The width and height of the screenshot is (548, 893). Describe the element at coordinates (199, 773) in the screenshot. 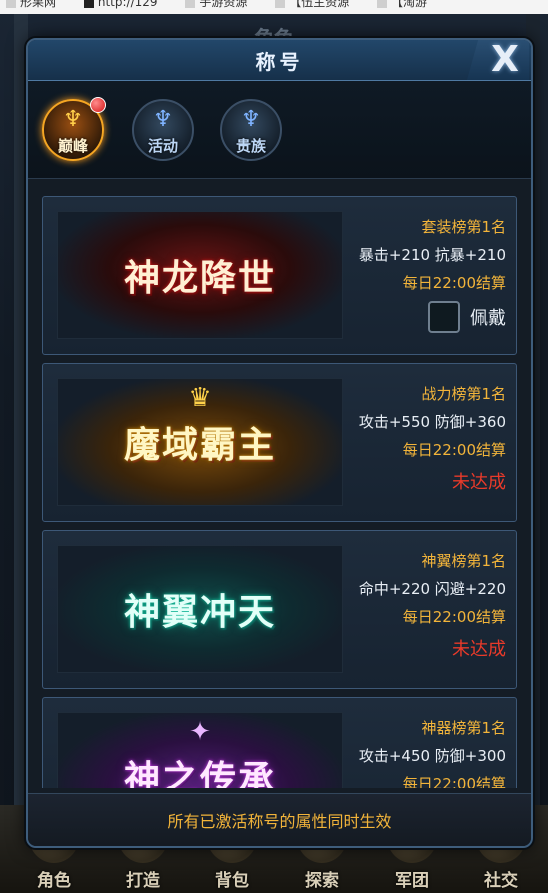

I see `title-name: 神之传承` at that location.